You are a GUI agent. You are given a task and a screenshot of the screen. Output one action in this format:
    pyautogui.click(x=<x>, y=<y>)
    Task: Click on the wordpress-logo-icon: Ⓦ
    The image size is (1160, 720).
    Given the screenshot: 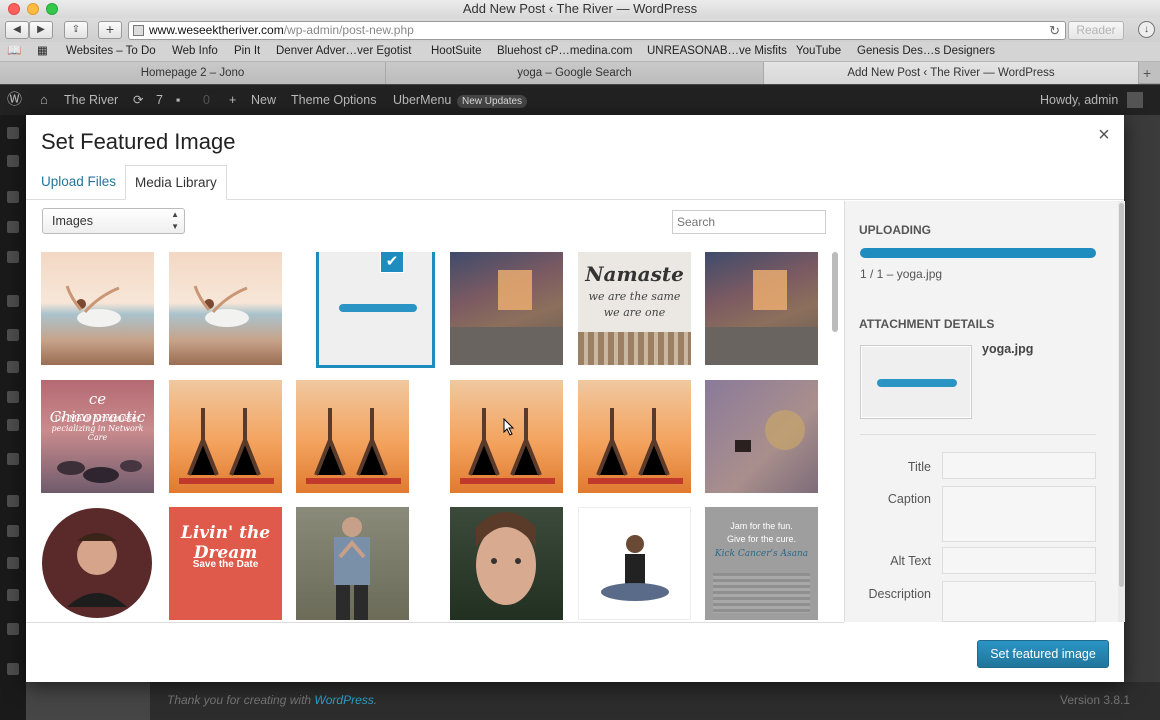 What is the action you would take?
    pyautogui.click(x=14, y=100)
    